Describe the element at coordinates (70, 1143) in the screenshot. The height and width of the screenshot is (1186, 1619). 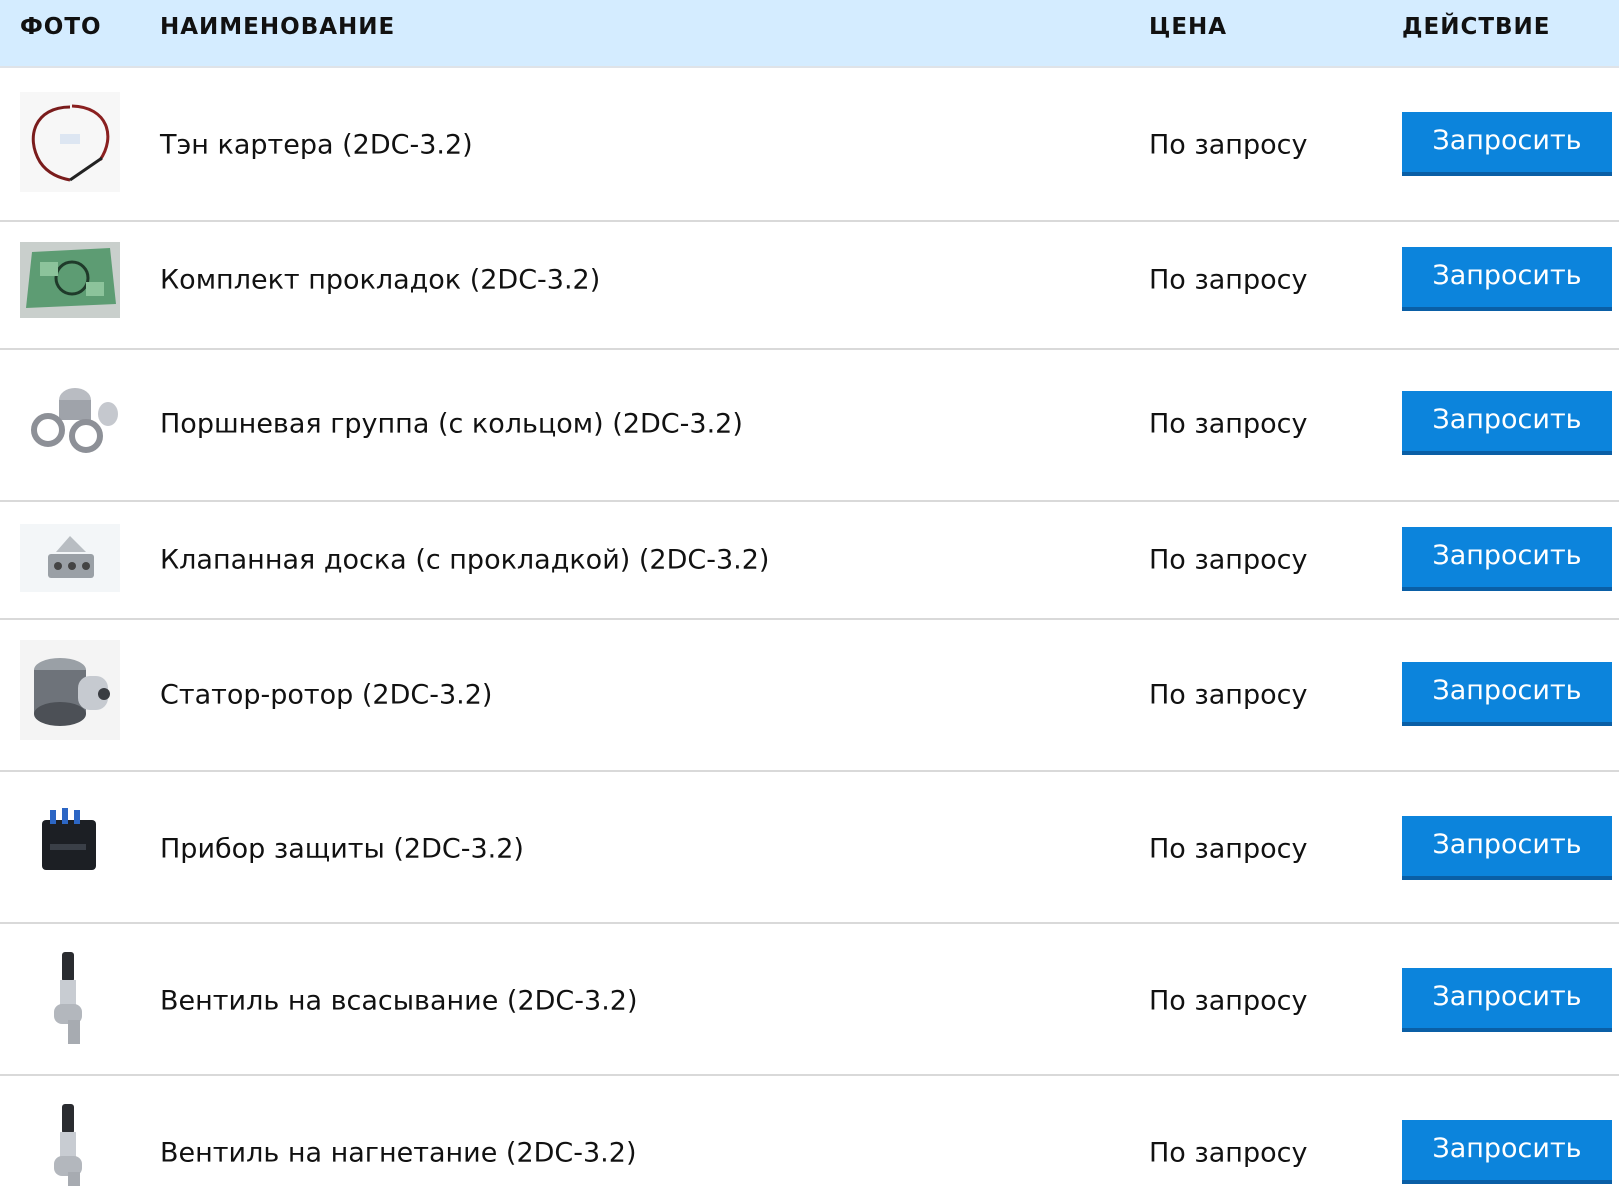
I see `discharge-valve-icon` at that location.